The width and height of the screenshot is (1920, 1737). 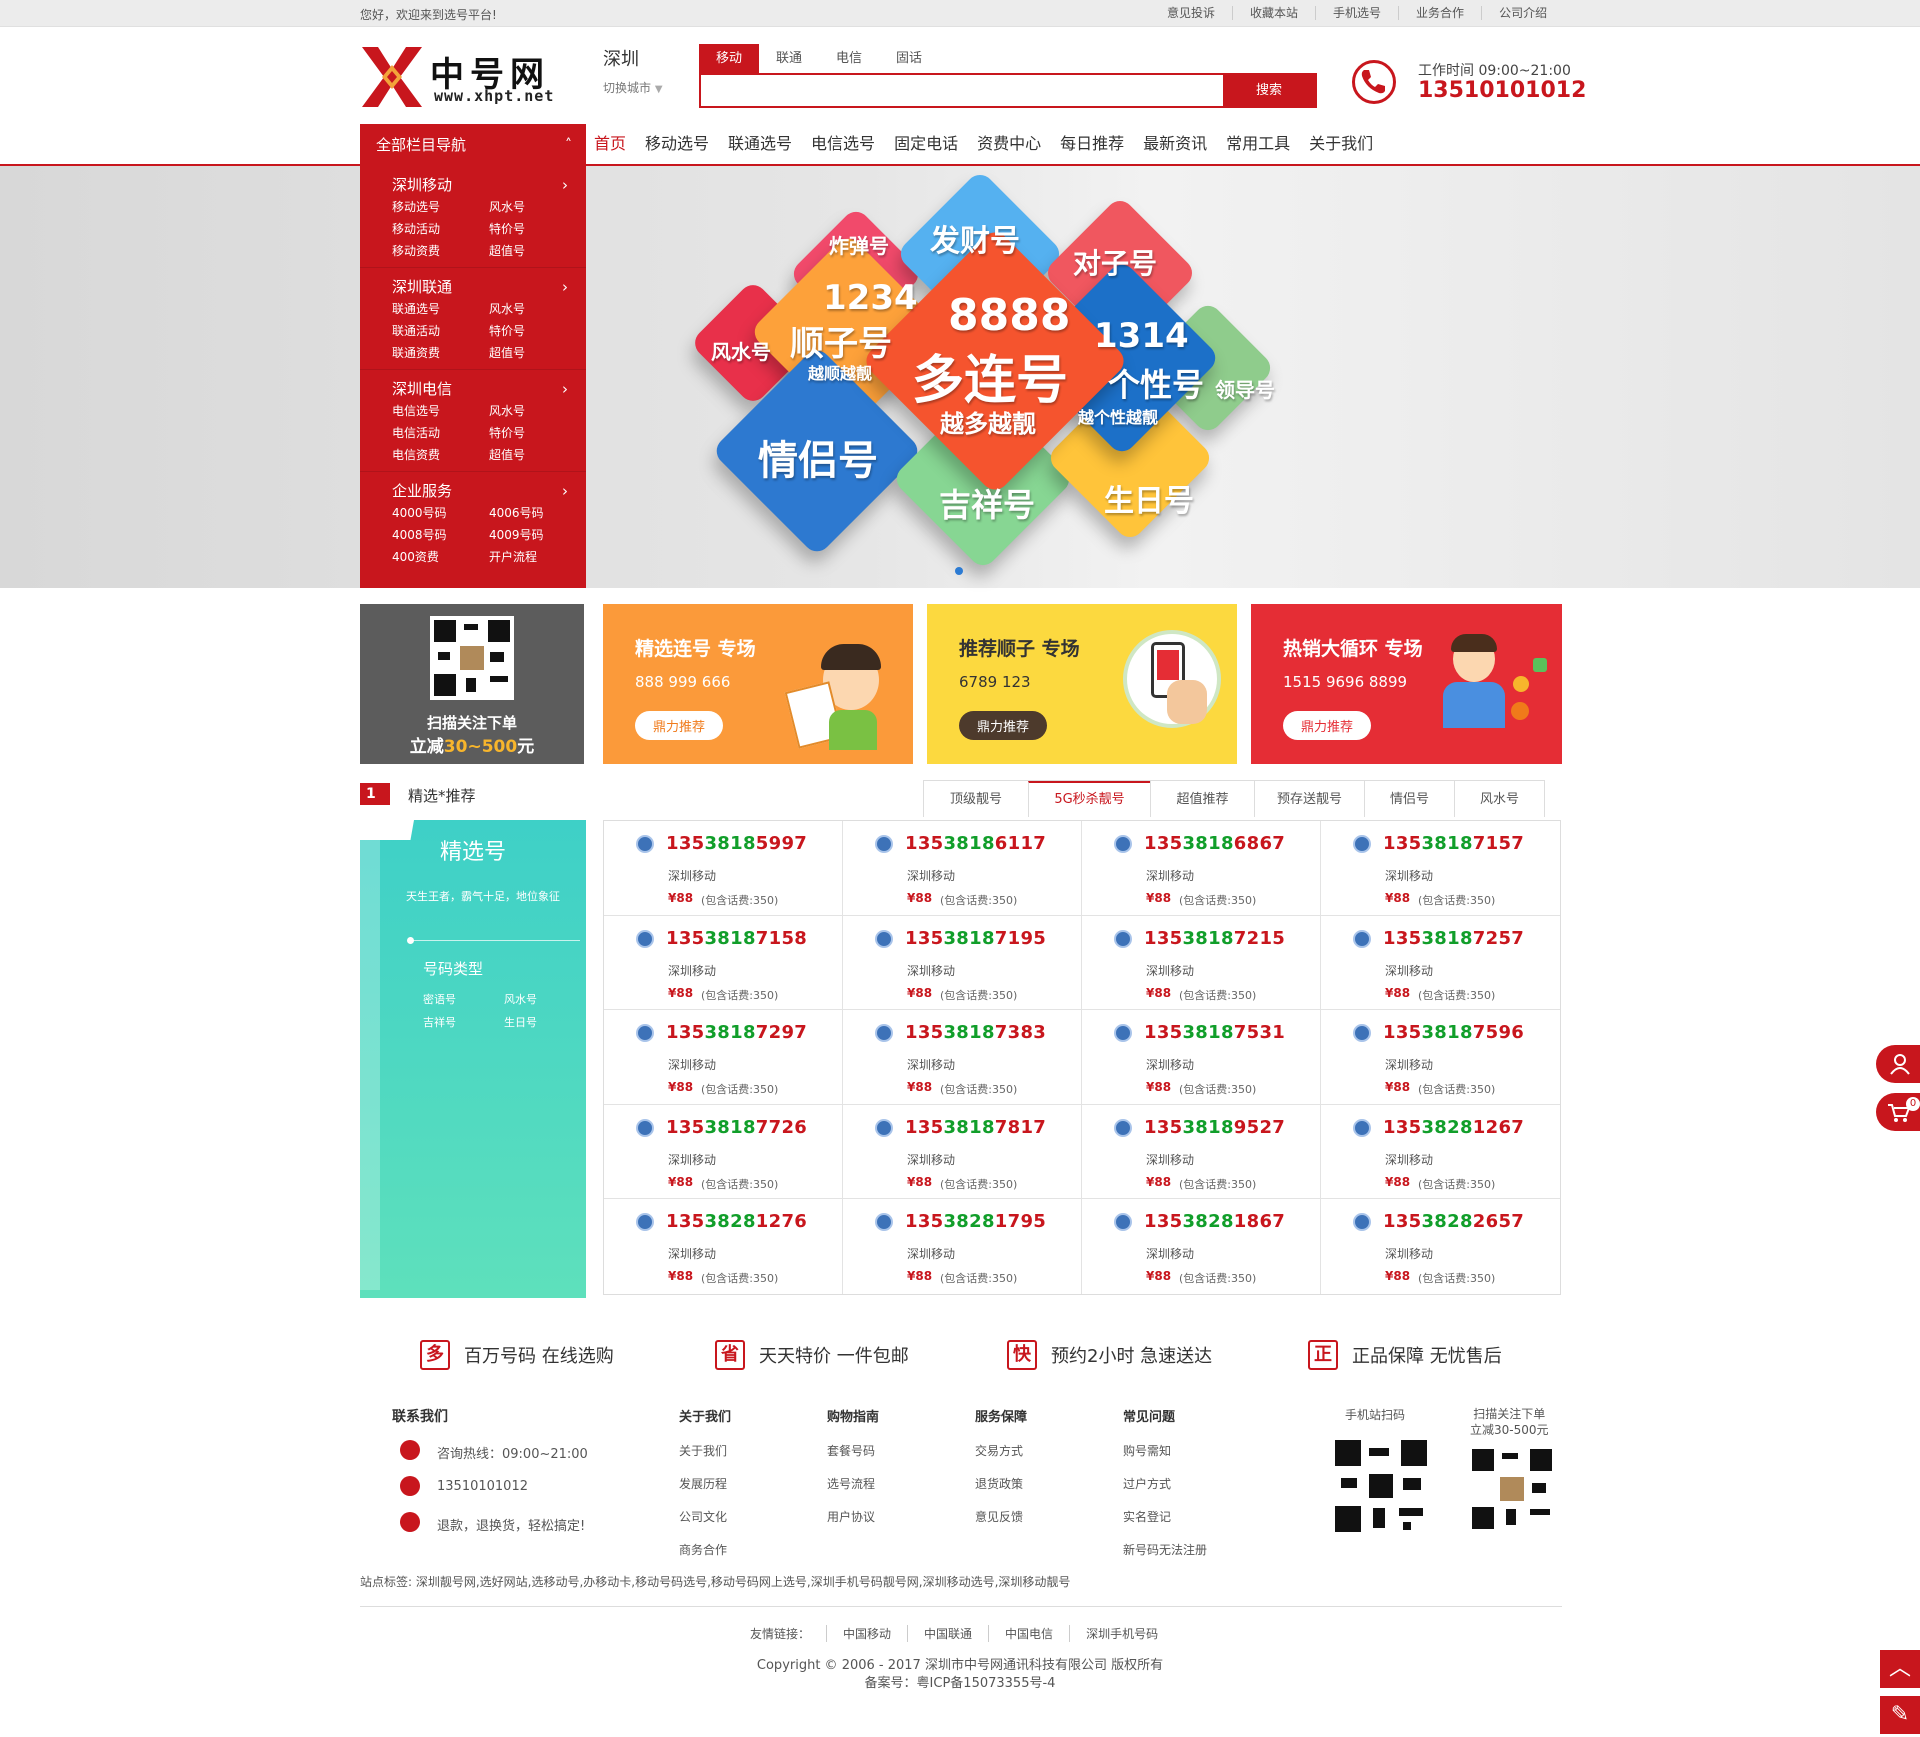 I want to click on nav-tariff: 资费中心, so click(x=1009, y=144).